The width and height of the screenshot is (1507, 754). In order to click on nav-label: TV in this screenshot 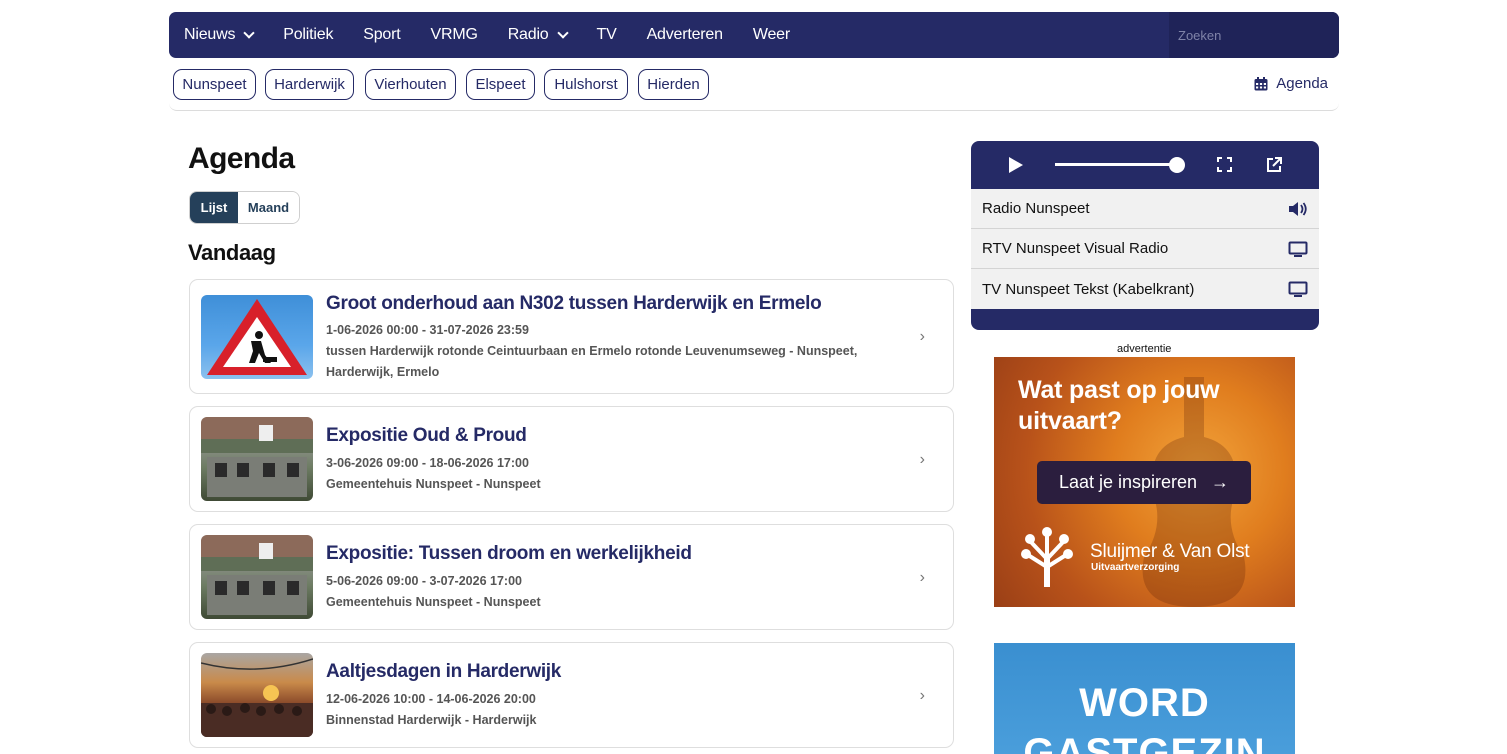, I will do `click(606, 34)`.